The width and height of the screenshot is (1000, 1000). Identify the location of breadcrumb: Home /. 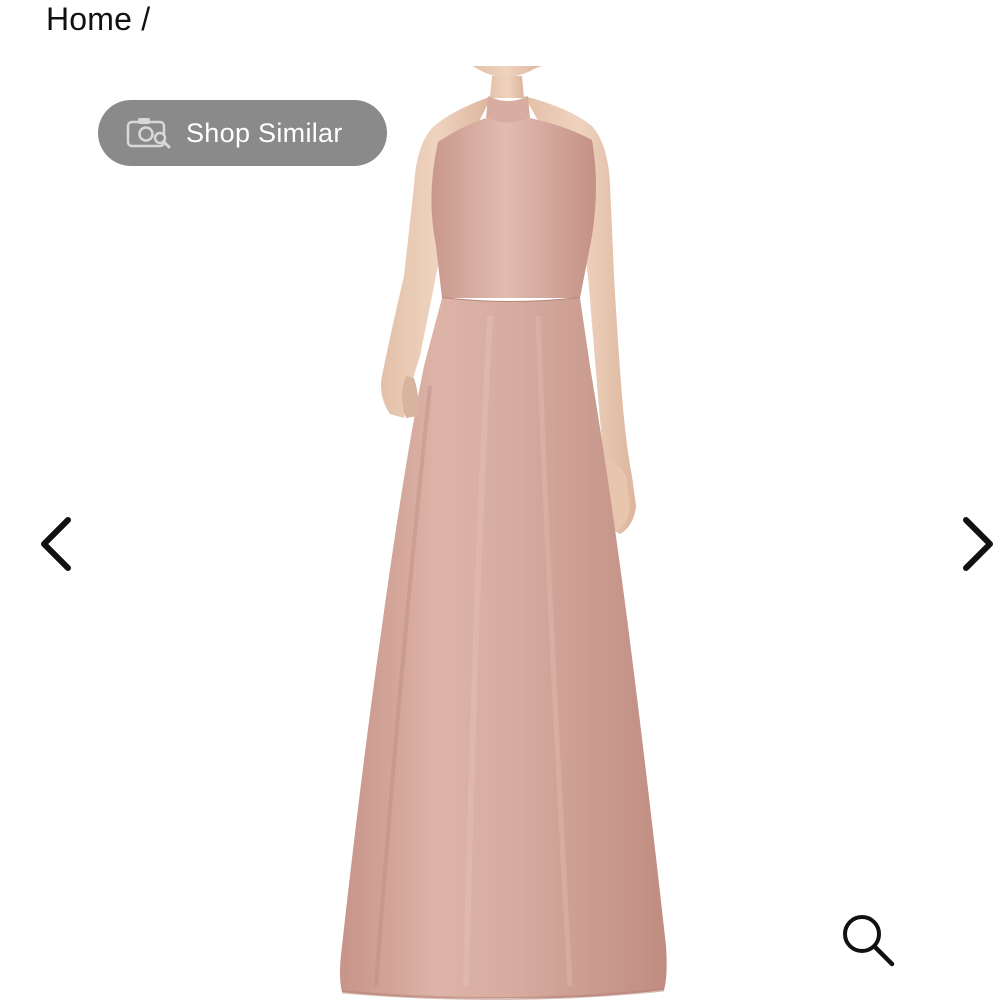
(98, 19).